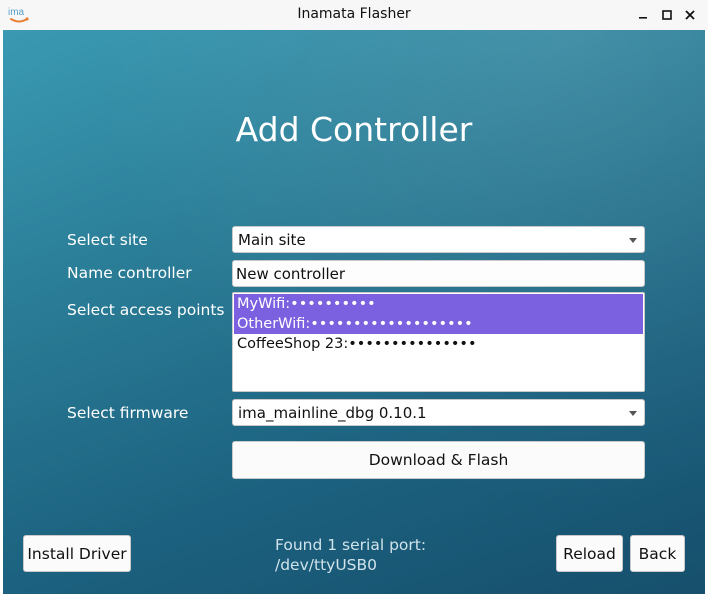 This screenshot has height=597, width=708. I want to click on install-driver-label: Install Driver, so click(77, 553).